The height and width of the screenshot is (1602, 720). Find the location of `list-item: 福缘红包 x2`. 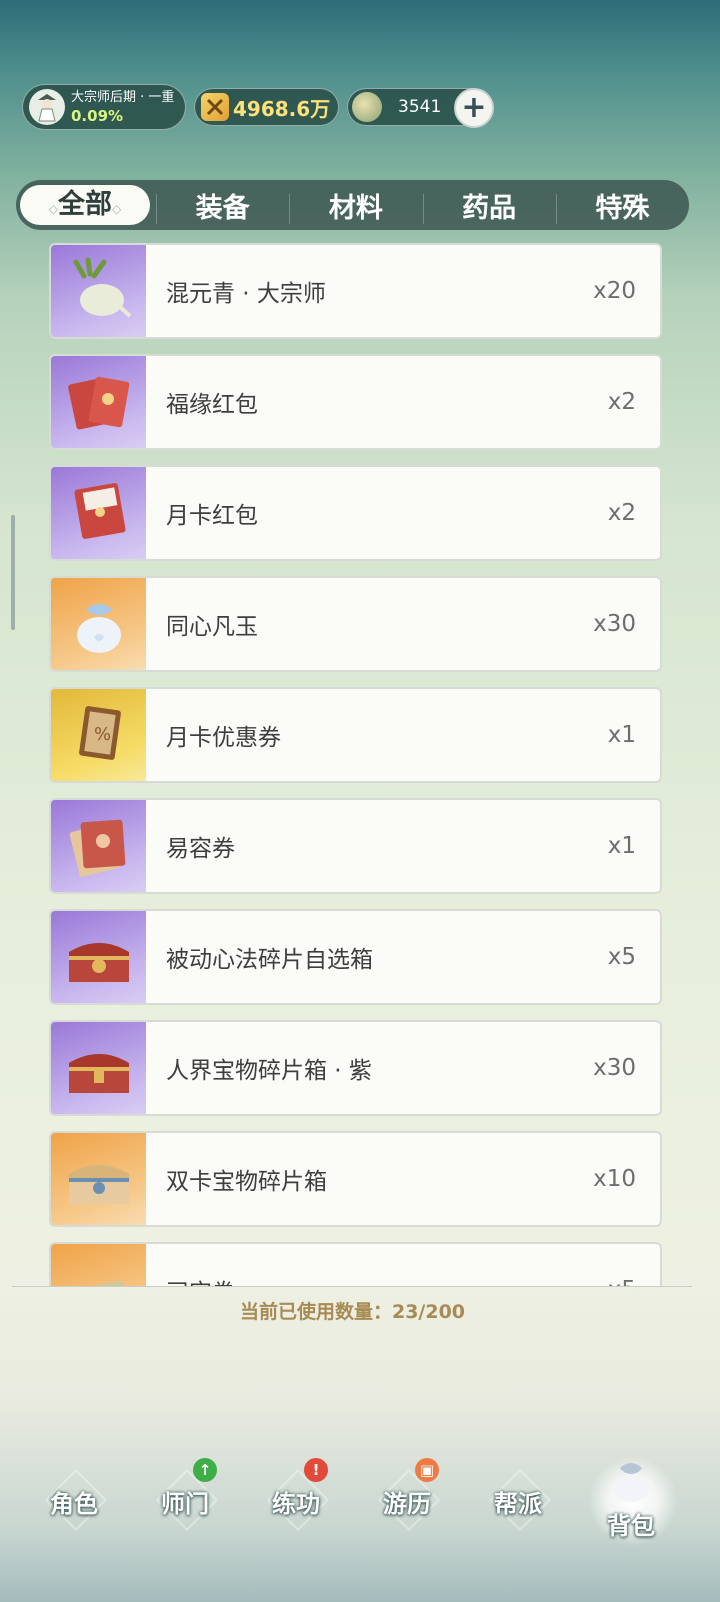

list-item: 福缘红包 x2 is located at coordinates (355, 402).